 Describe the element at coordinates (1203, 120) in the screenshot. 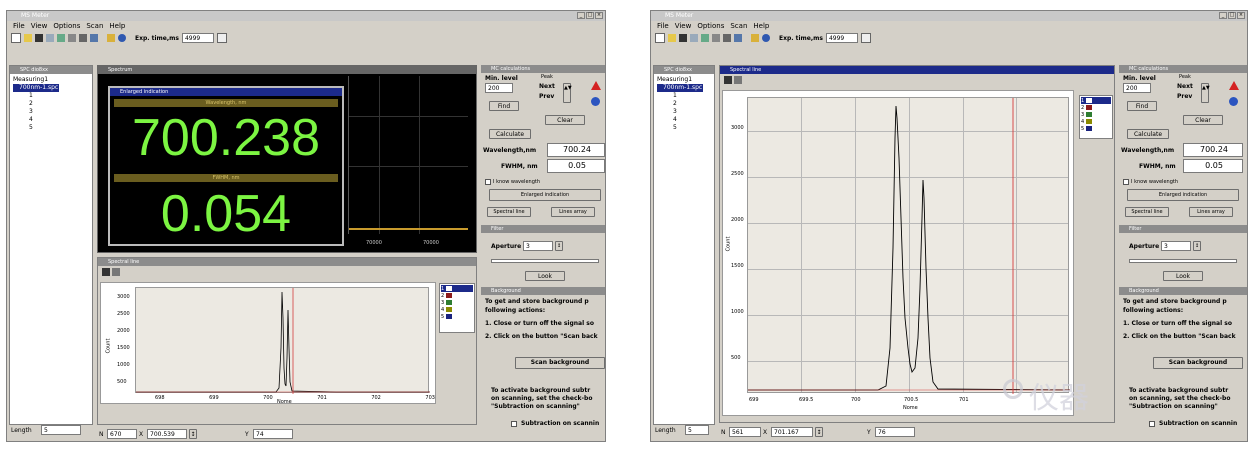

I see `clear-button: Clear` at that location.